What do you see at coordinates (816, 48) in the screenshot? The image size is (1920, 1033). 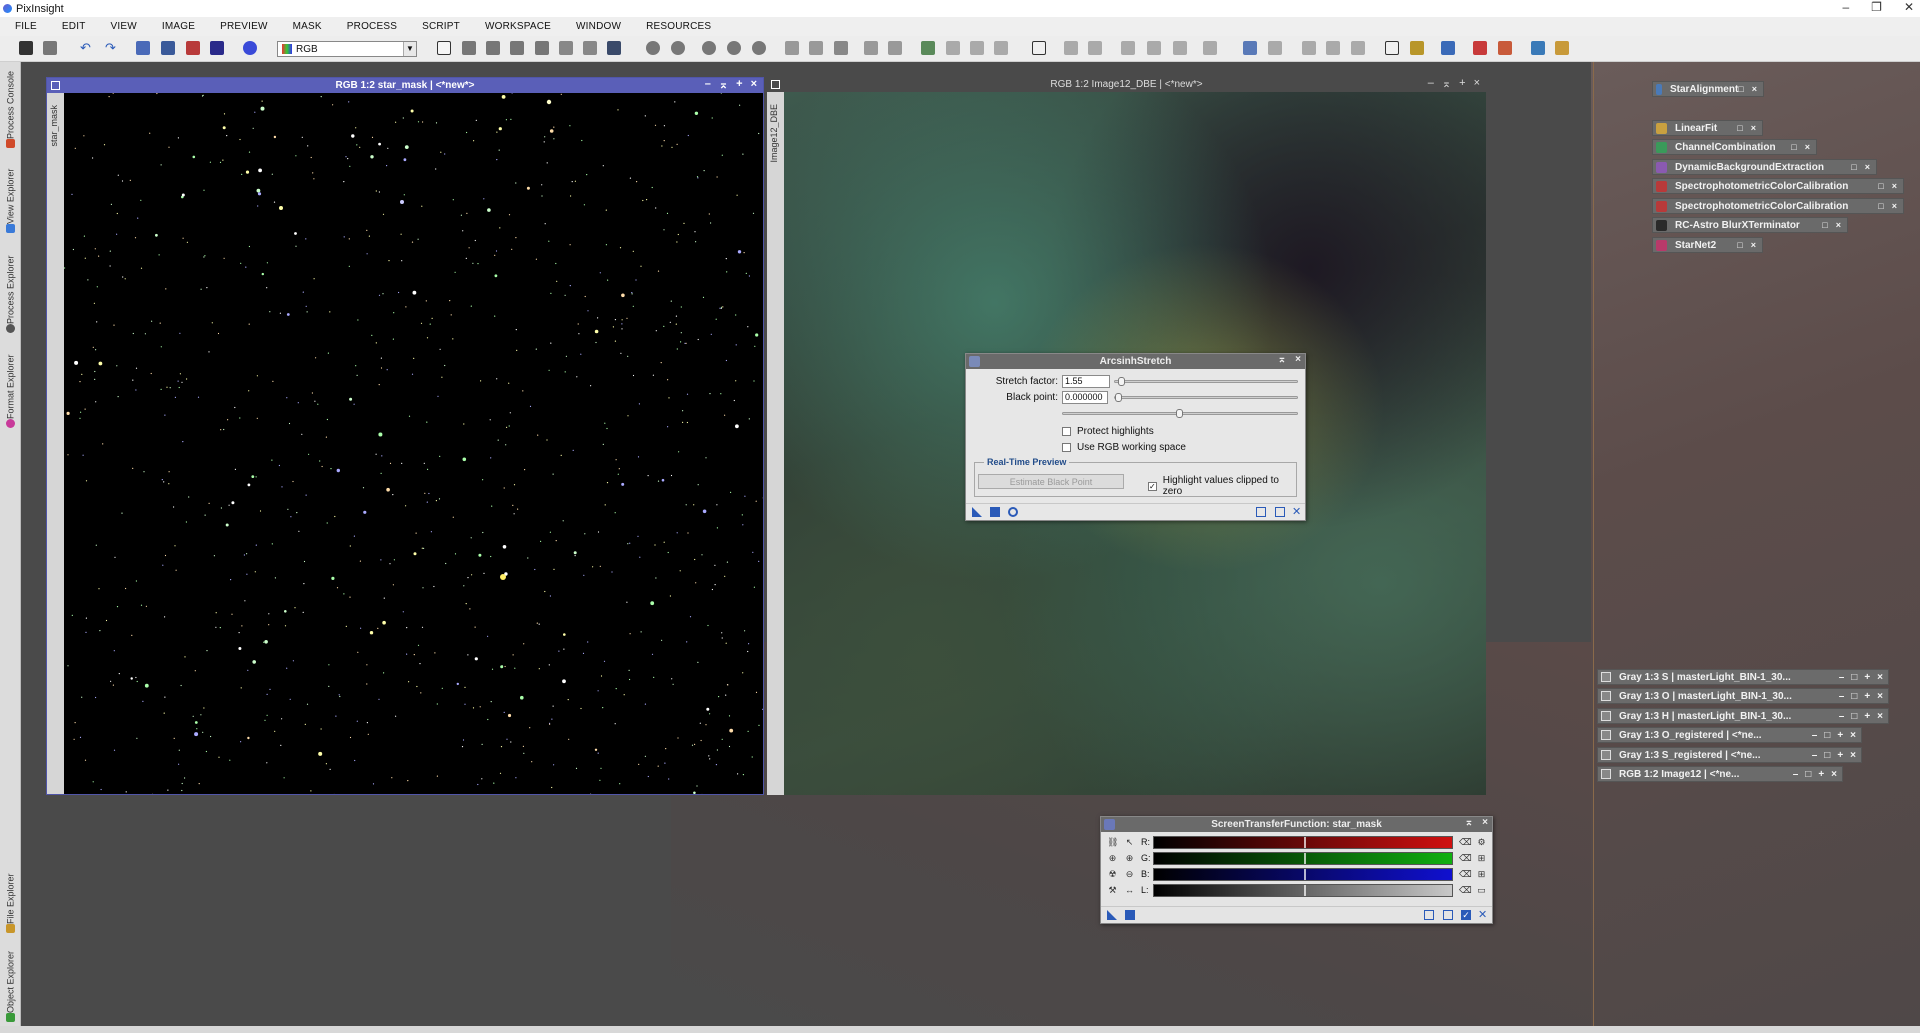 I see `shrink-icon` at bounding box center [816, 48].